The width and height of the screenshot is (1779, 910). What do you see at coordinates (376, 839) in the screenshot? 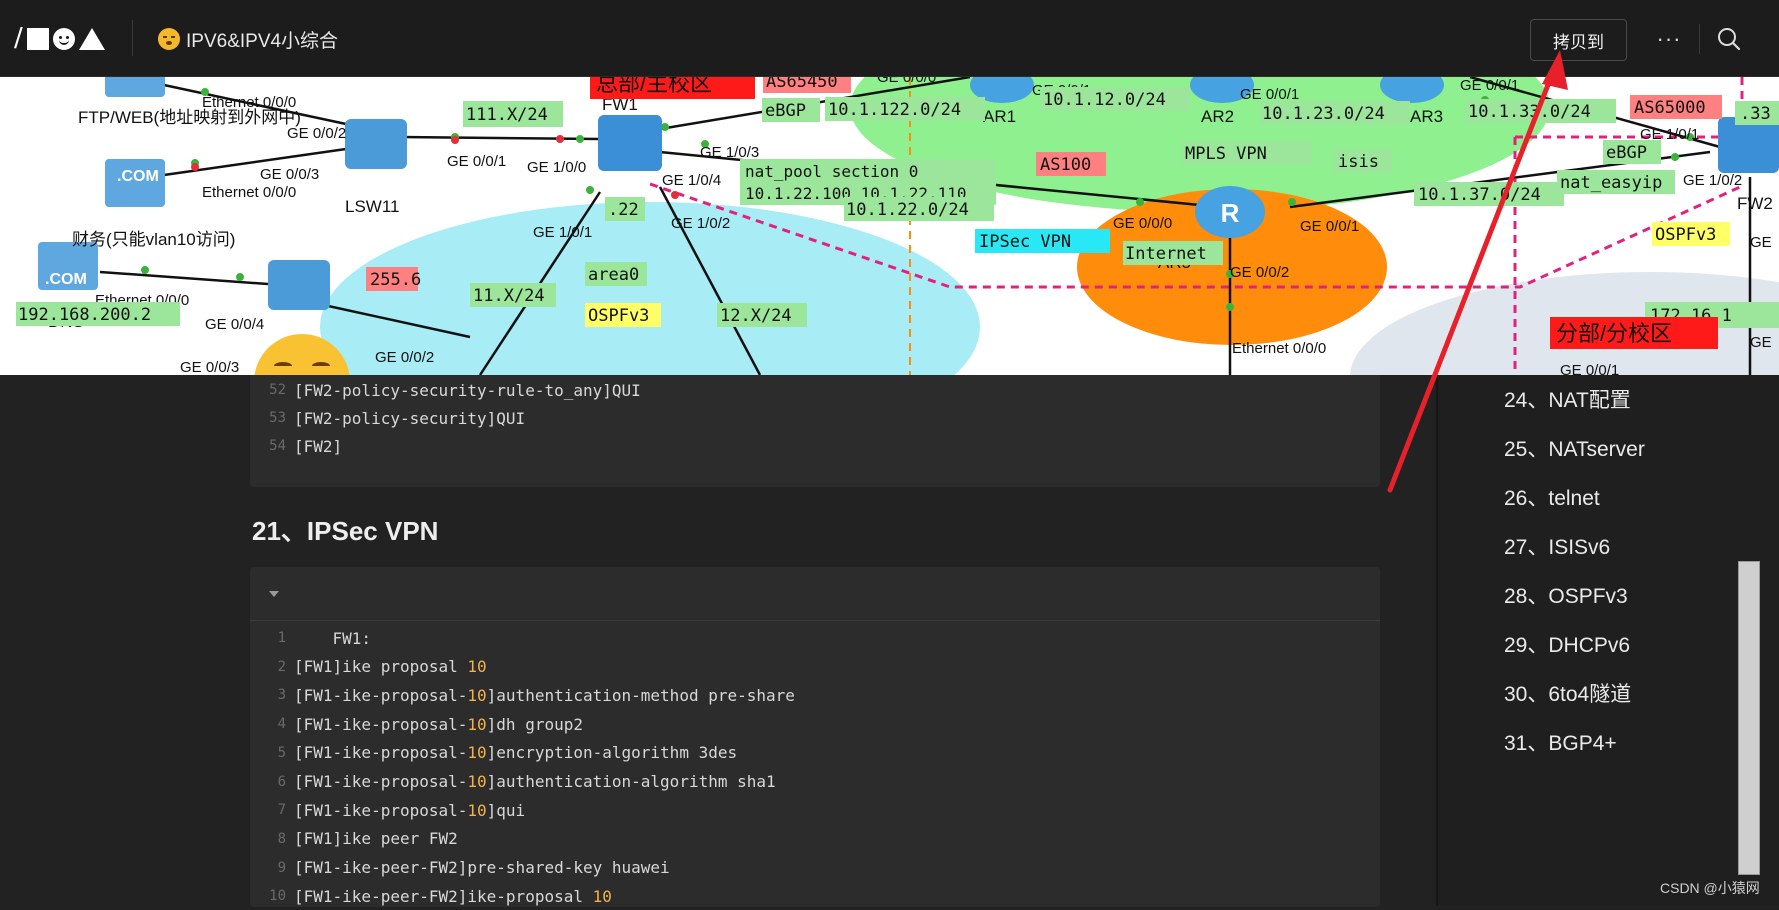
I see `code-text: [FW1]ike peer FW2` at bounding box center [376, 839].